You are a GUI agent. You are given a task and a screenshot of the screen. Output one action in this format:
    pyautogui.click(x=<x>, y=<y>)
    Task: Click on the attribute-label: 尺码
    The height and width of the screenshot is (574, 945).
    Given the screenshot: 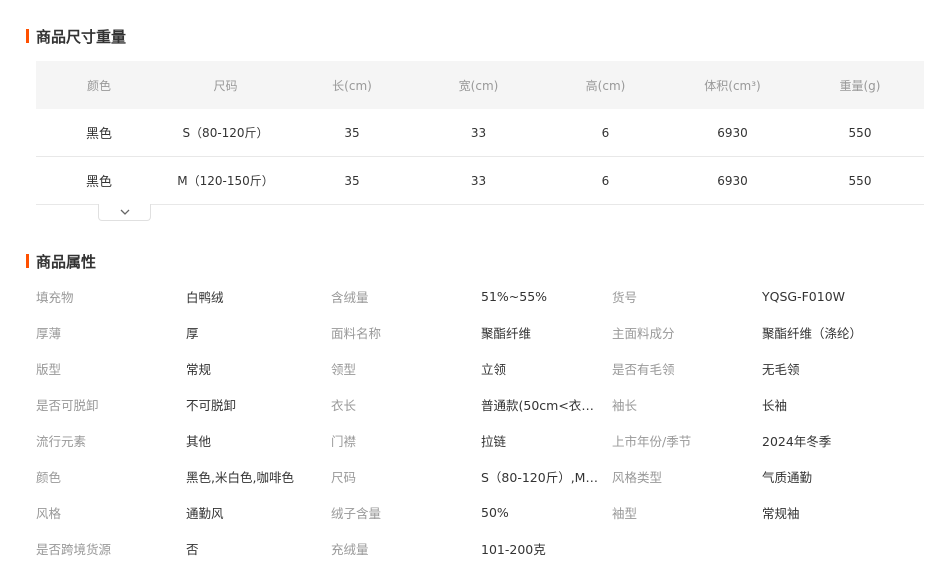 What is the action you would take?
    pyautogui.click(x=344, y=477)
    